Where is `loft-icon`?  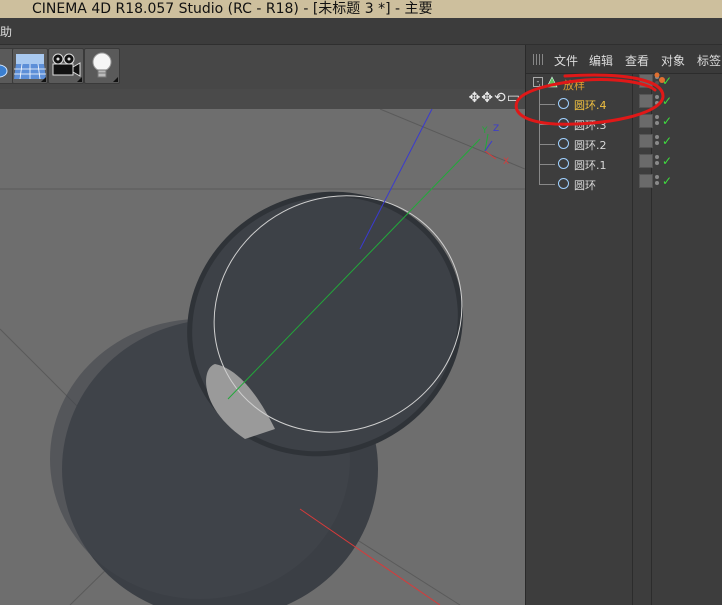 loft-icon is located at coordinates (552, 82).